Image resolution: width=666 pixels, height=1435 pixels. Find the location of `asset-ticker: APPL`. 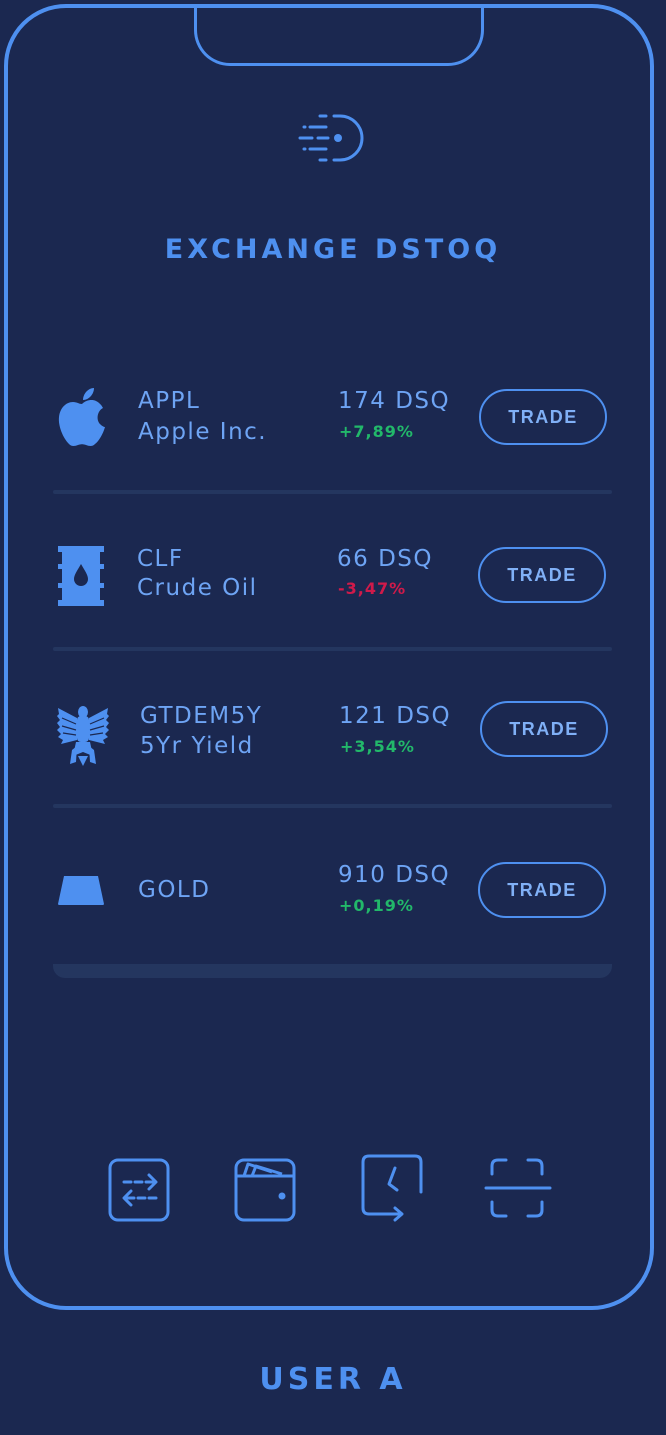

asset-ticker: APPL is located at coordinates (169, 401).